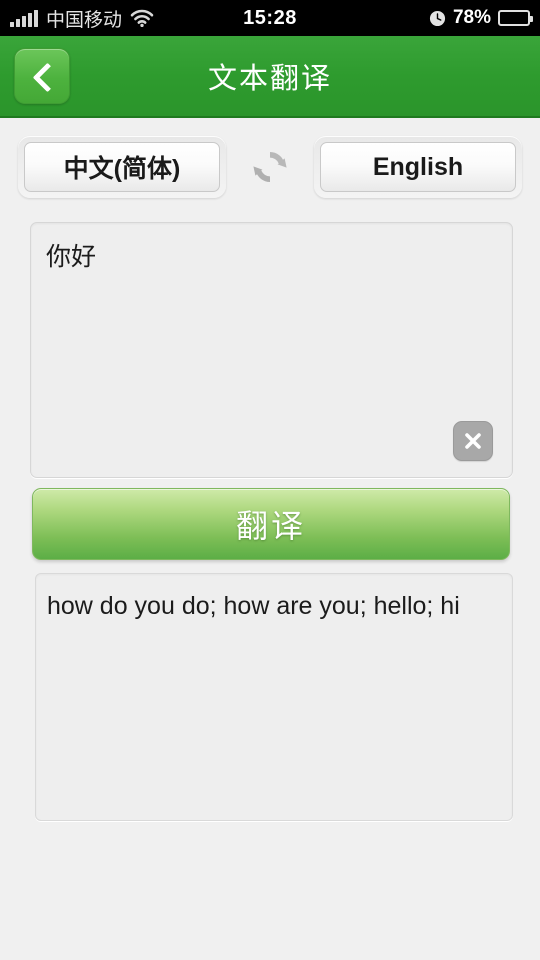 The height and width of the screenshot is (960, 540). I want to click on target-language-label: English, so click(418, 167).